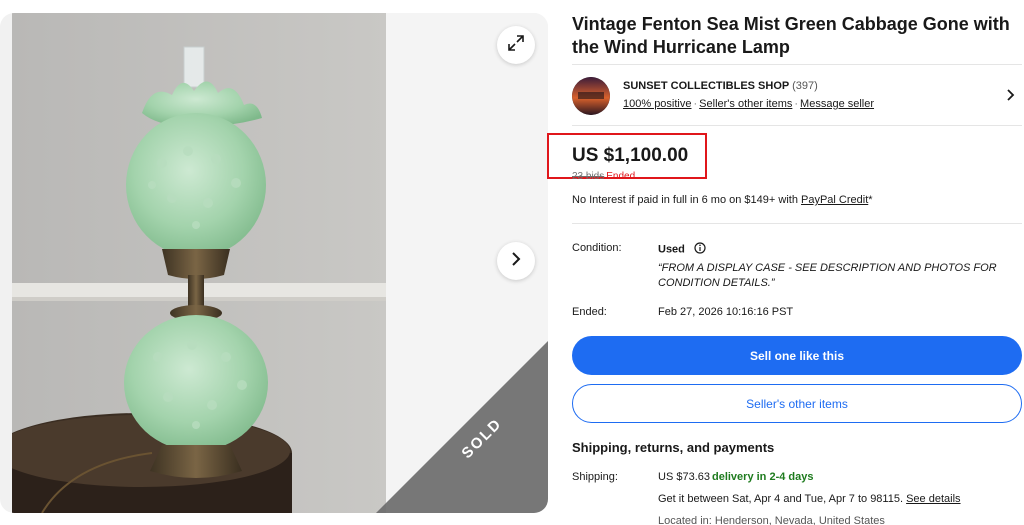 The height and width of the screenshot is (525, 1024). What do you see at coordinates (682, 249) in the screenshot?
I see `condition-value: Used` at bounding box center [682, 249].